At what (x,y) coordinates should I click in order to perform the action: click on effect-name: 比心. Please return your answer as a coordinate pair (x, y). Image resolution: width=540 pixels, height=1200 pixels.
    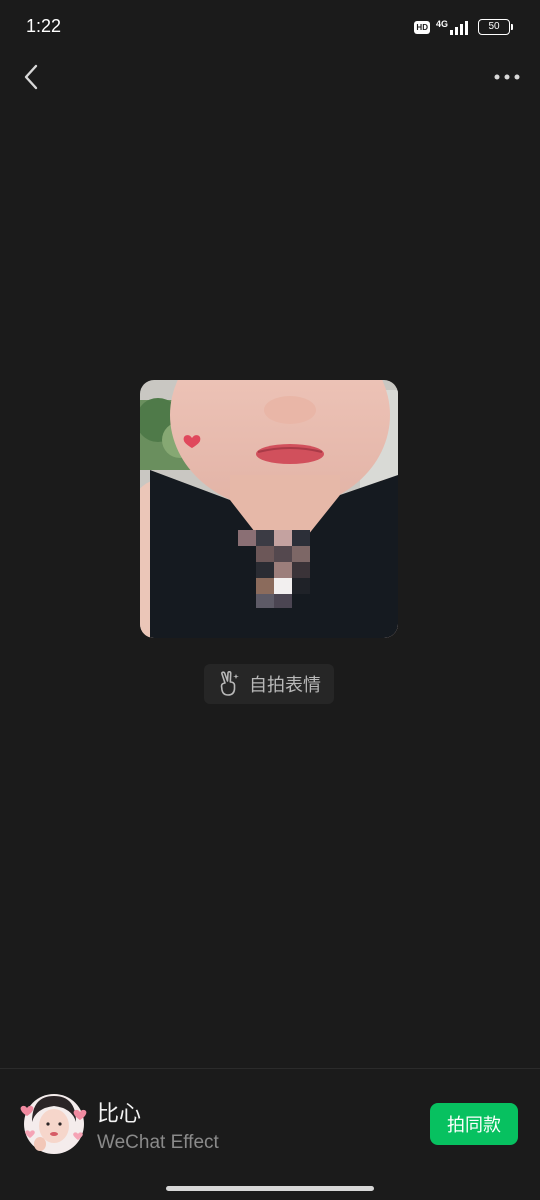
    Looking at the image, I should click on (119, 1114).